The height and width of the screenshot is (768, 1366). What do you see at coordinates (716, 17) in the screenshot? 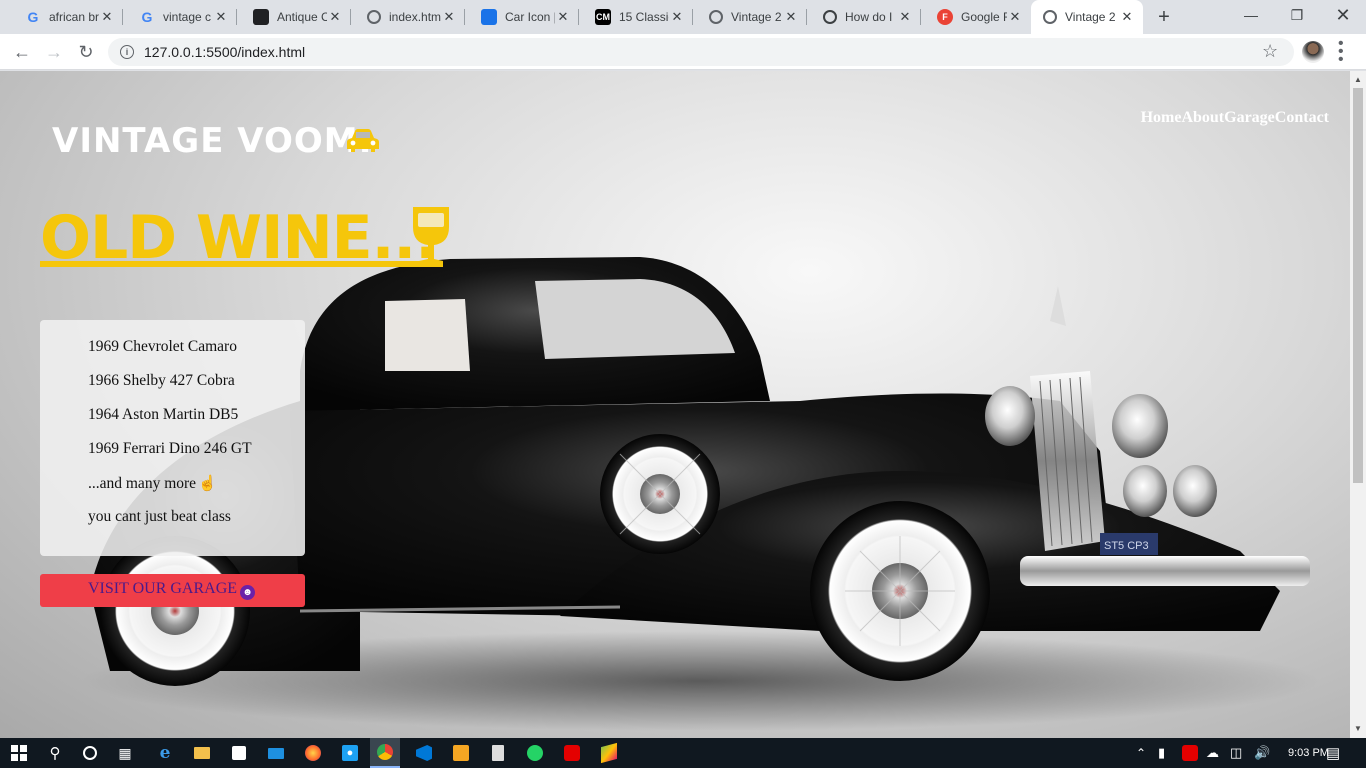
I see `globe-icon` at bounding box center [716, 17].